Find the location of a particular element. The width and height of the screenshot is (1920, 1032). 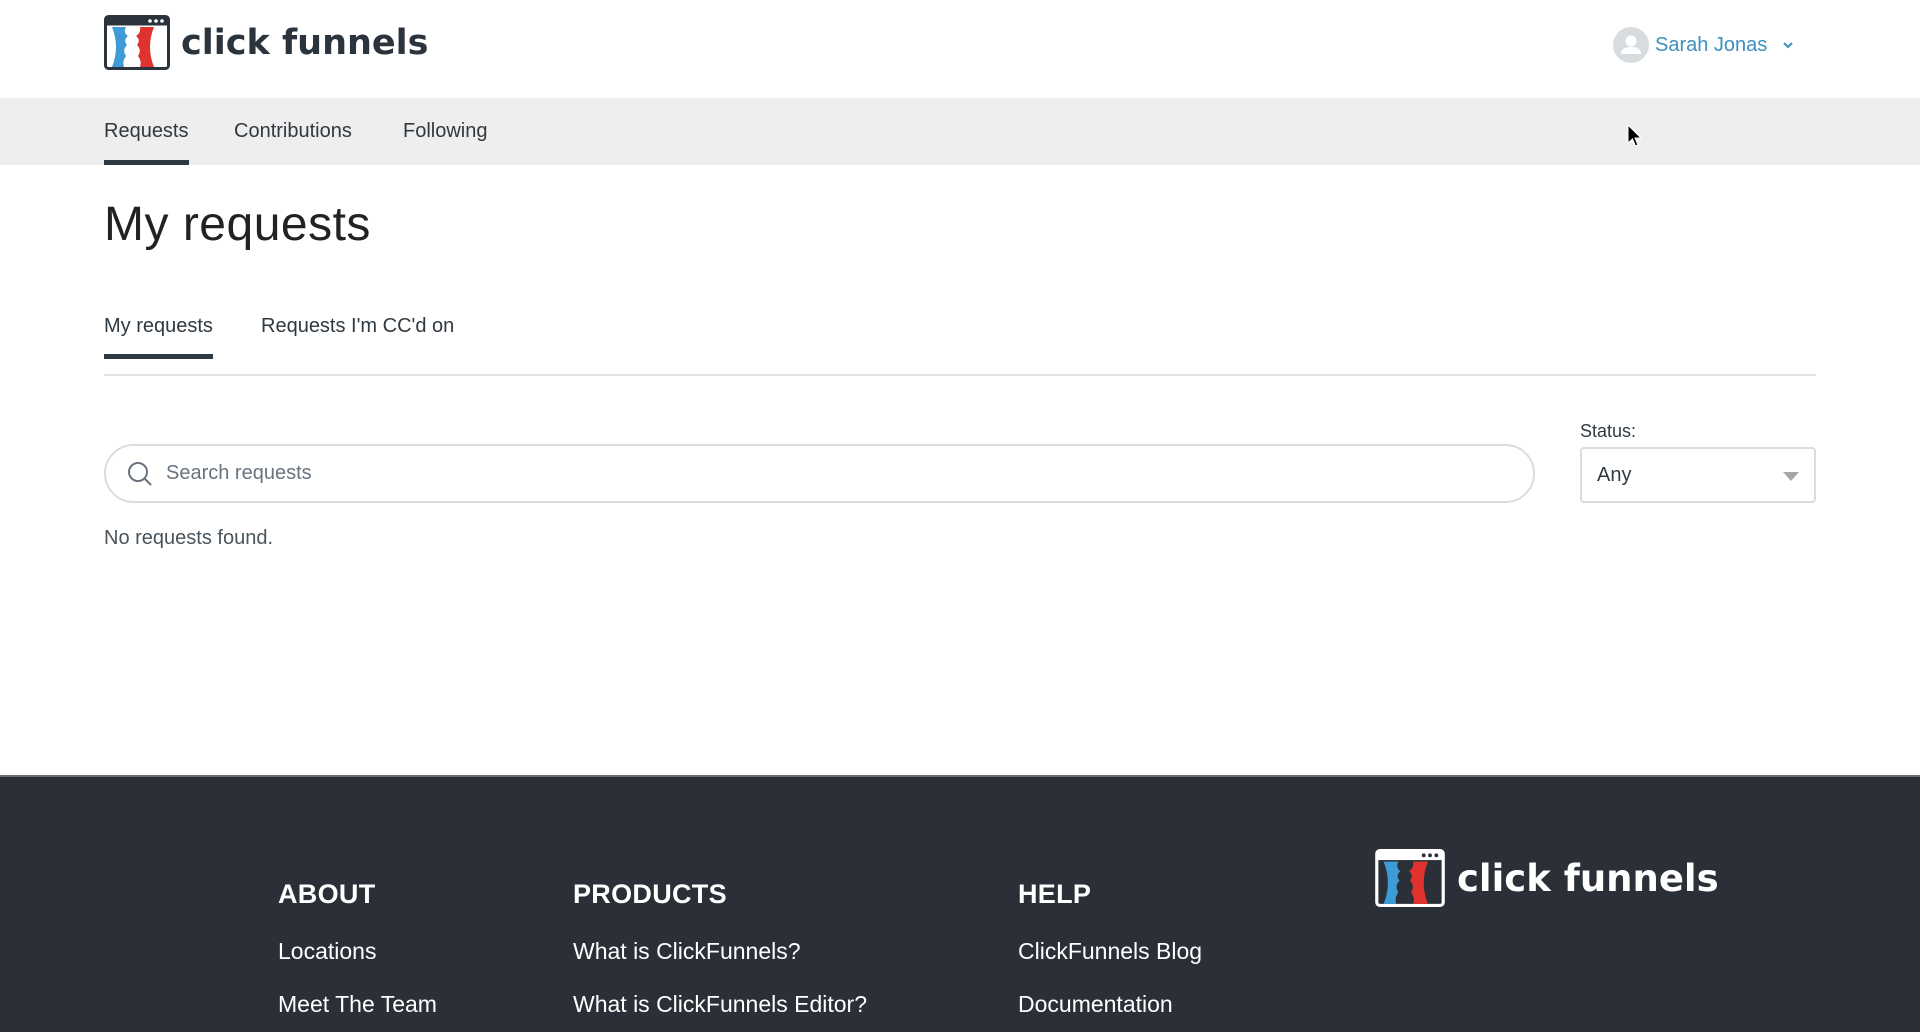

footer-column-about: ABOUT Locations Meet The Team is located at coordinates (357, 948).